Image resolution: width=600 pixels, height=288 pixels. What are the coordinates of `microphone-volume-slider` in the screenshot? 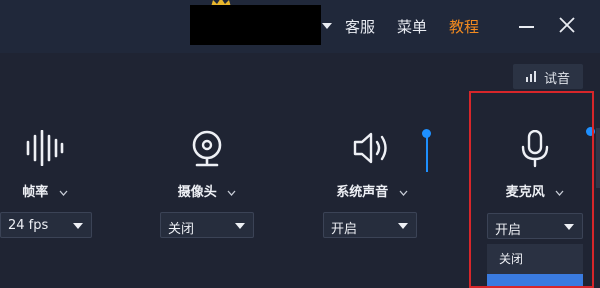 It's located at (598, 158).